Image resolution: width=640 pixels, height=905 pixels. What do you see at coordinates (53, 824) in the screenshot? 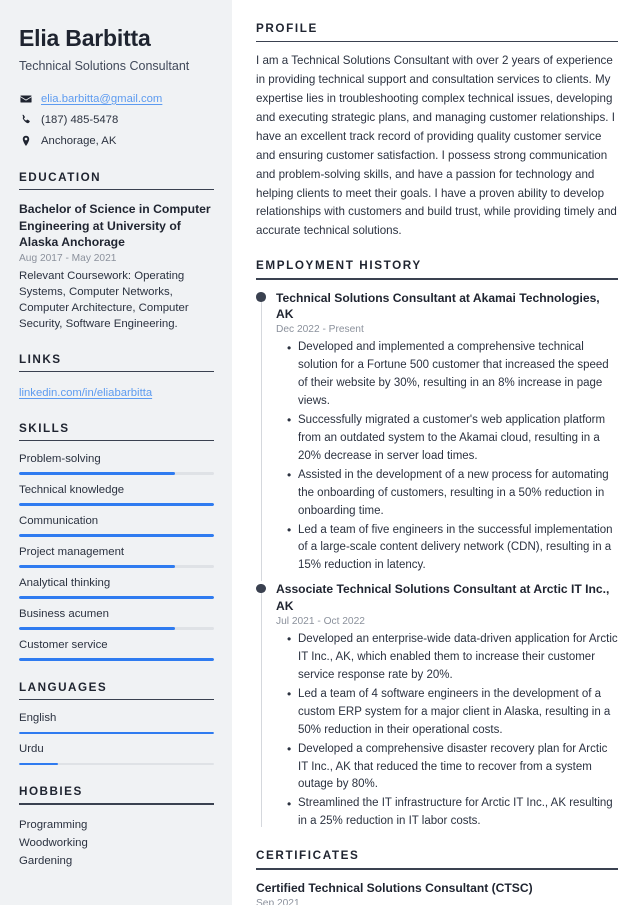
I see `hobby-item: Programming` at bounding box center [53, 824].